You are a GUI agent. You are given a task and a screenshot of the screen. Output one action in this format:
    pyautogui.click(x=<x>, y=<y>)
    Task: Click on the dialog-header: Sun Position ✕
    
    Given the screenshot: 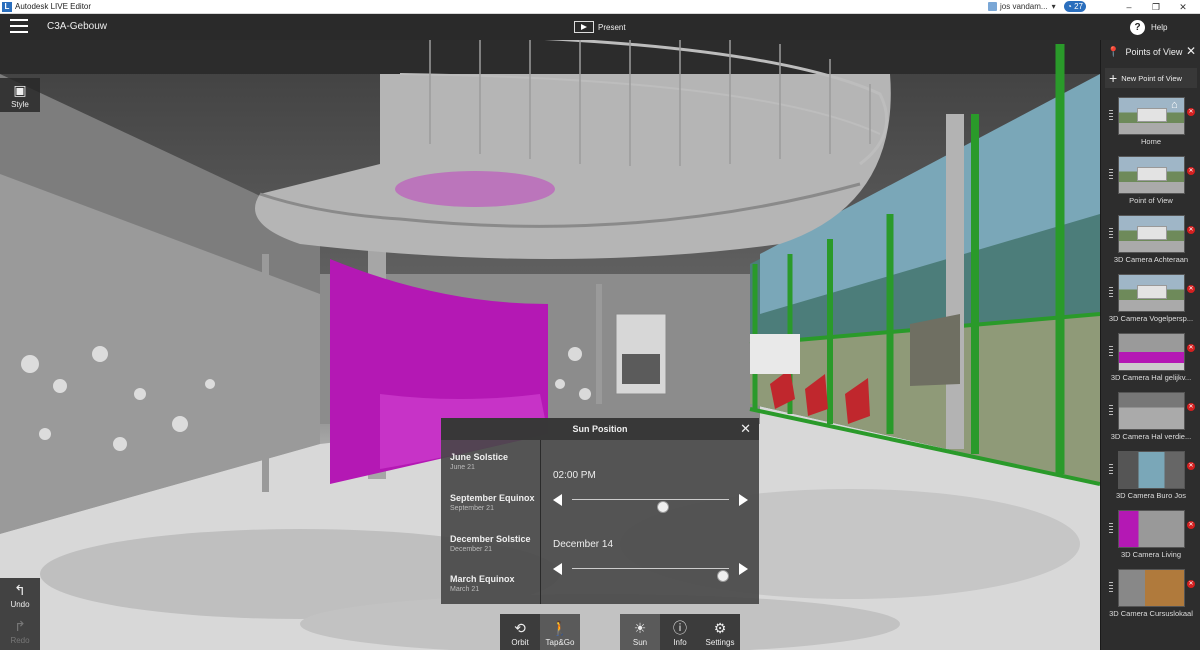 What is the action you would take?
    pyautogui.click(x=600, y=429)
    